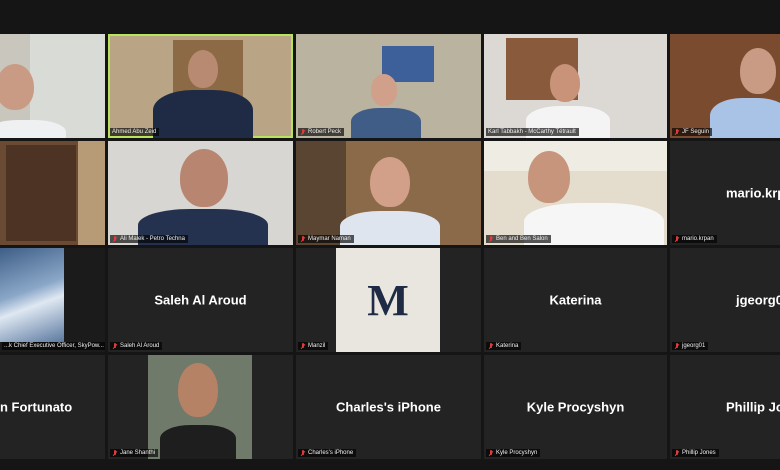  I want to click on participant-name-label: Ben and Ben Salon, so click(518, 239).